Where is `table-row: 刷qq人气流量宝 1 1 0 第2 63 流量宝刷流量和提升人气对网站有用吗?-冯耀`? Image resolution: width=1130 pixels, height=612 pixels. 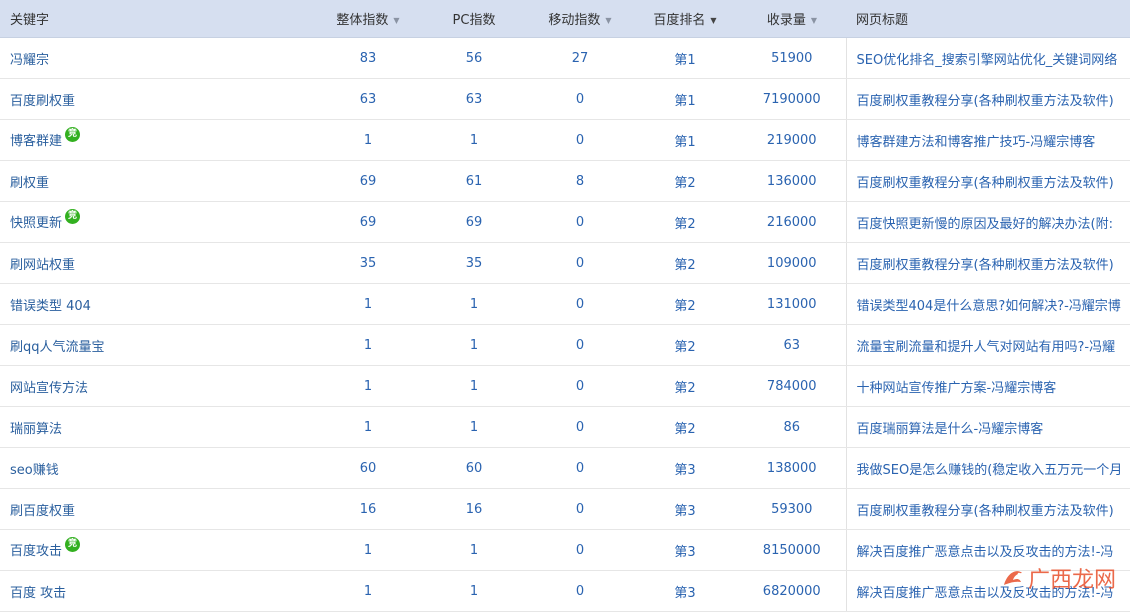
table-row: 刷qq人气流量宝 1 1 0 第2 63 流量宝刷流量和提升人气对网站有用吗?-冯耀 is located at coordinates (565, 345).